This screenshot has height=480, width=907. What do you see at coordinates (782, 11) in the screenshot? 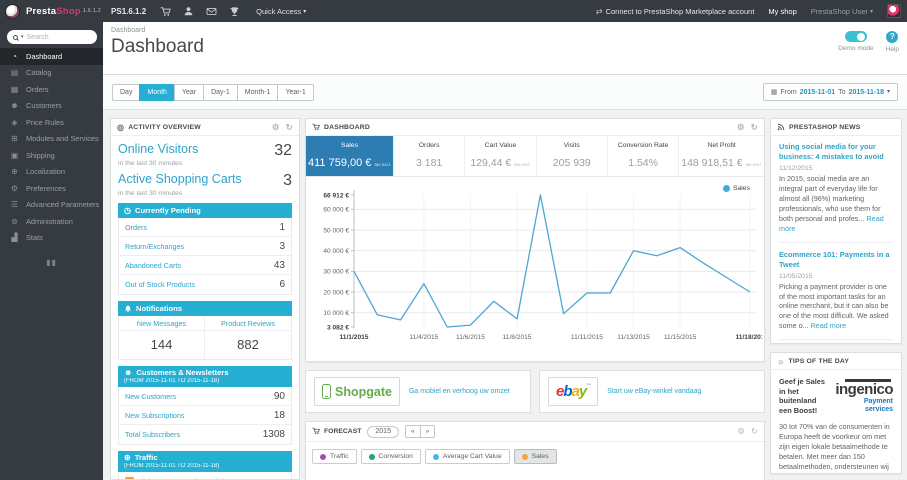
I see `my-shop-link: My shop` at bounding box center [782, 11].